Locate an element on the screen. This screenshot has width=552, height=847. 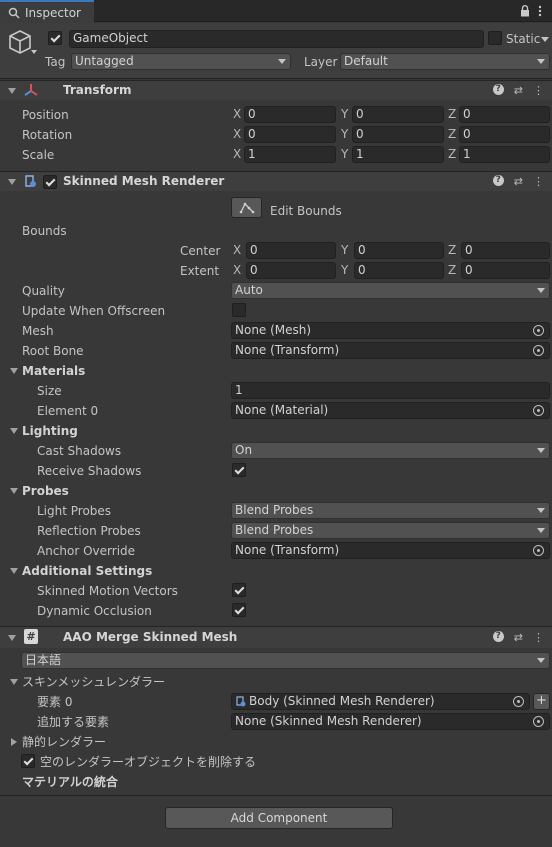
rotation-z-input: 0 is located at coordinates (504, 134).